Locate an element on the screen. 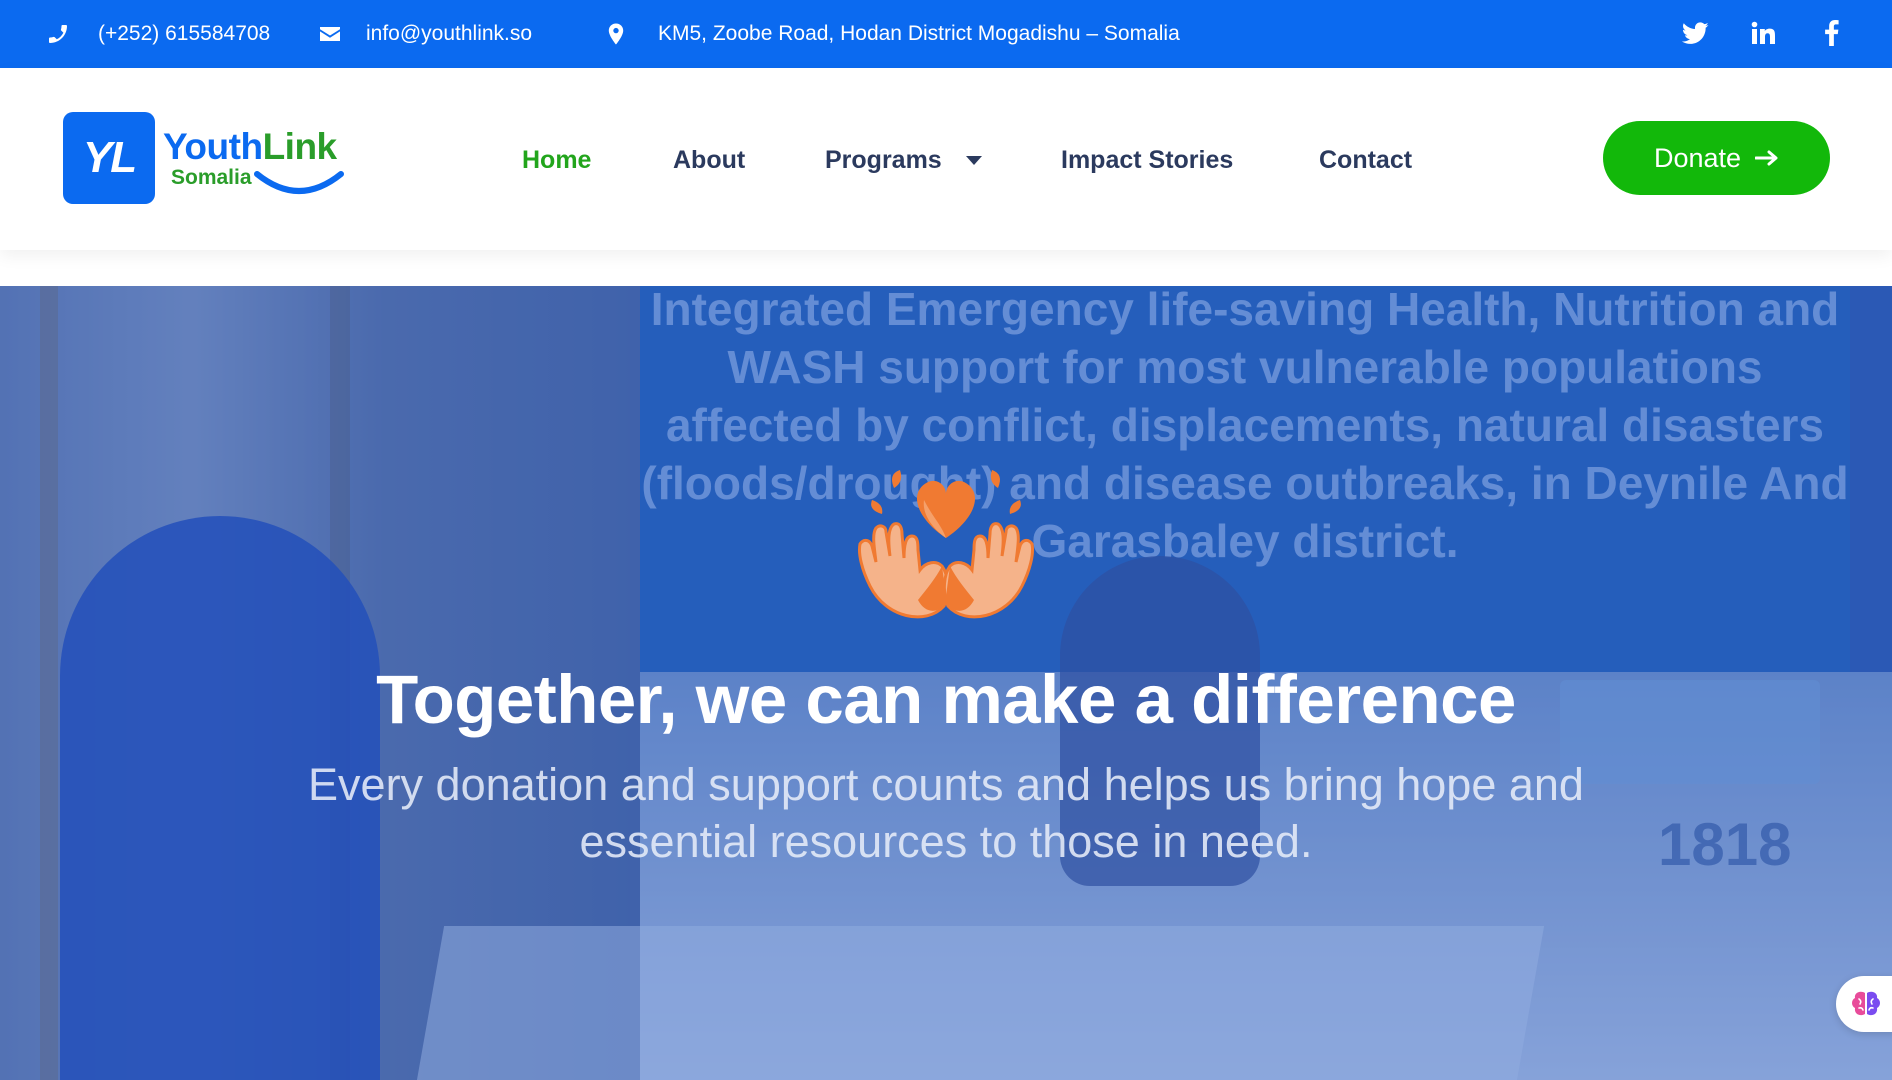 This screenshot has height=1080, width=1892. donate-label: Donate is located at coordinates (1697, 157).